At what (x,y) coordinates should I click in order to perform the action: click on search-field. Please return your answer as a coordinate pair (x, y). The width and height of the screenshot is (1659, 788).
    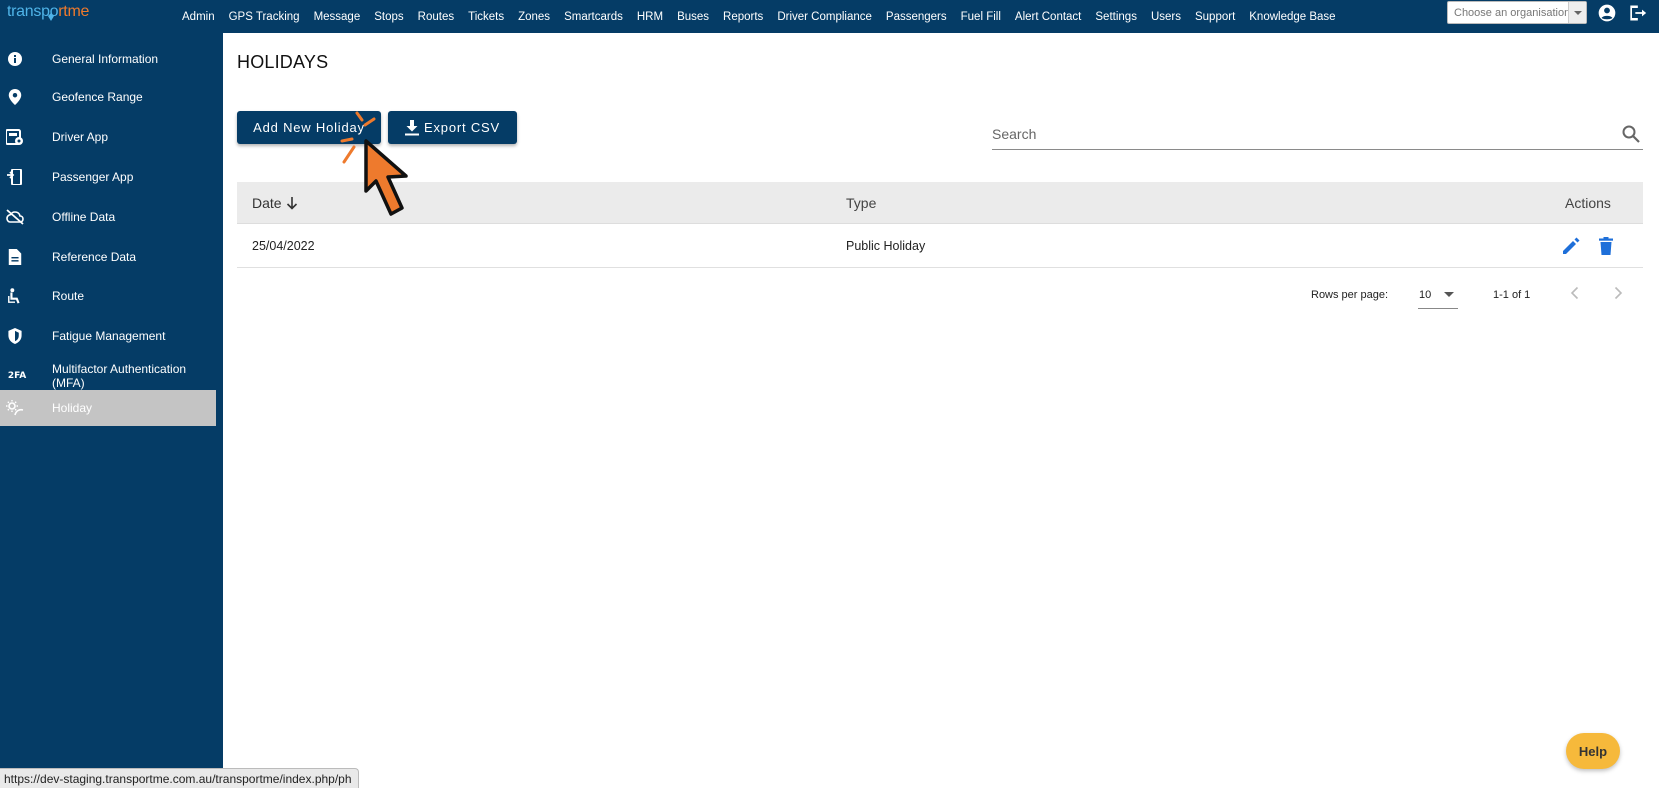
    Looking at the image, I should click on (1317, 135).